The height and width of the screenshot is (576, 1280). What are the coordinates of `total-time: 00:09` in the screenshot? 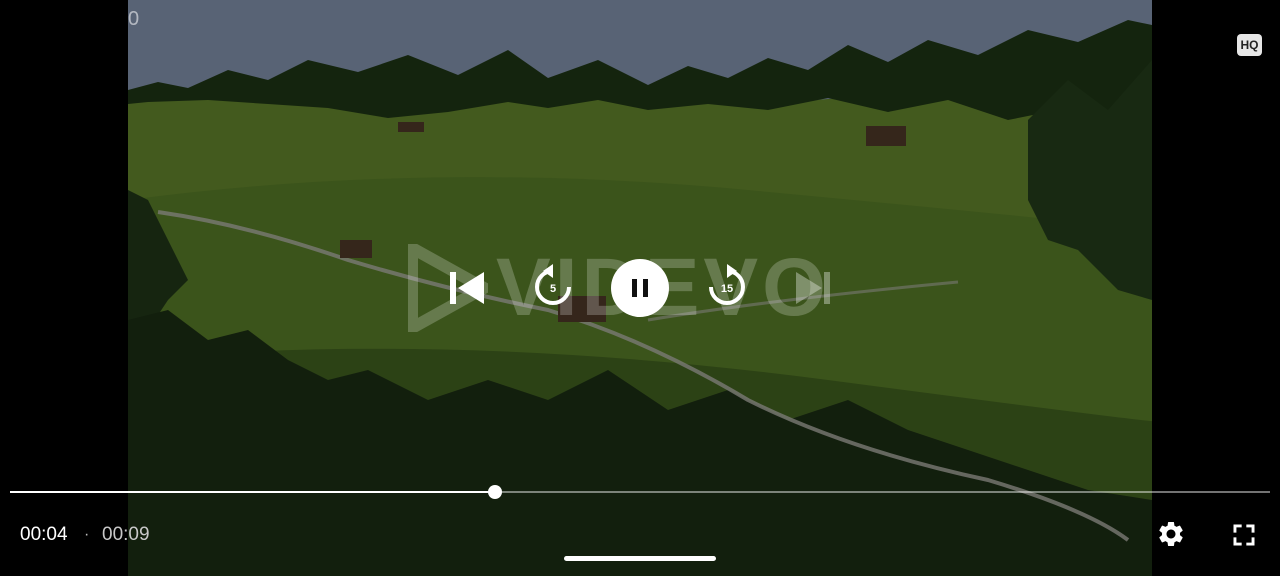 It's located at (126, 534).